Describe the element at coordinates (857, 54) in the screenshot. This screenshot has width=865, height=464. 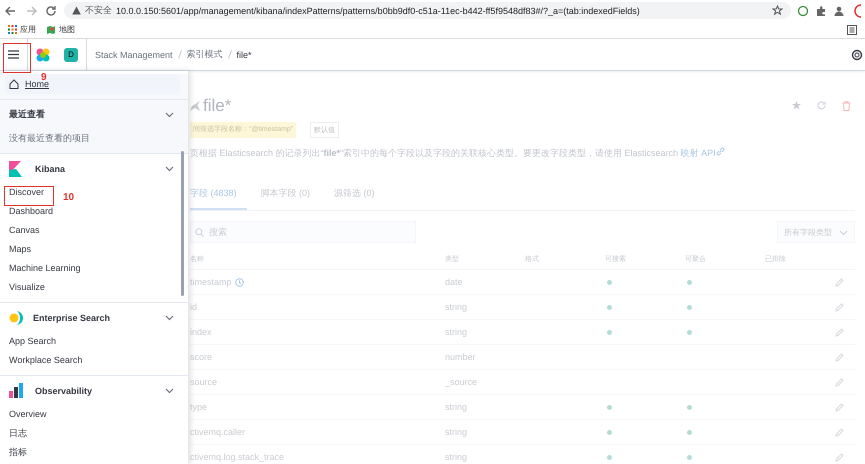
I see `help-ring-icon` at that location.